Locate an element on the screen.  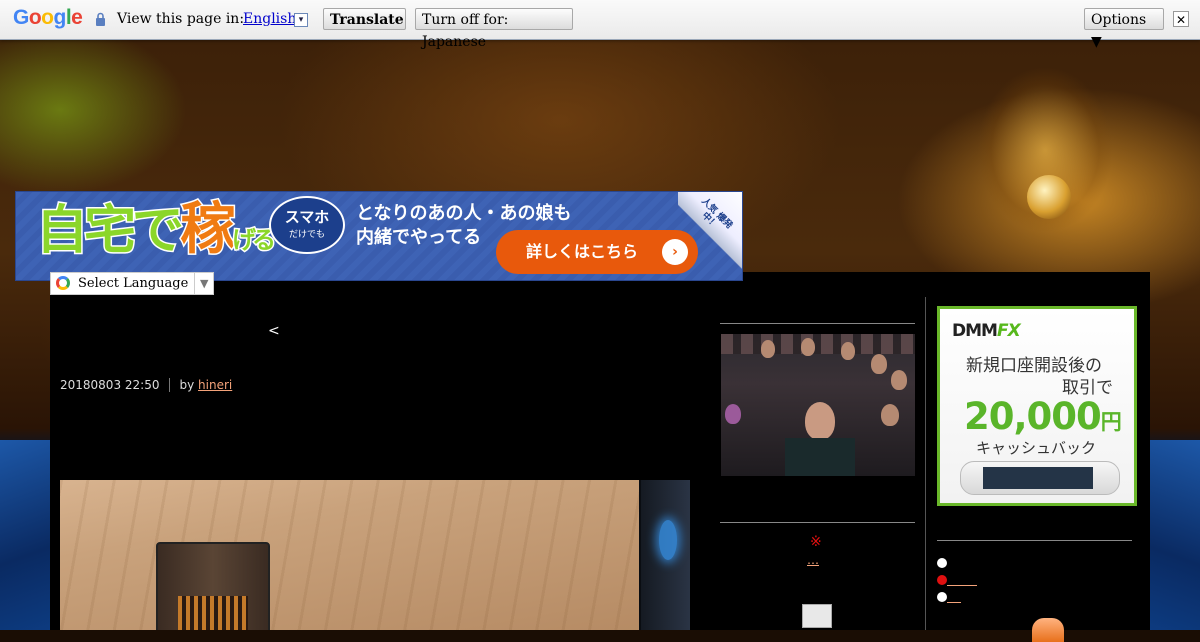
photo-fan is located at coordinates (213, 613).